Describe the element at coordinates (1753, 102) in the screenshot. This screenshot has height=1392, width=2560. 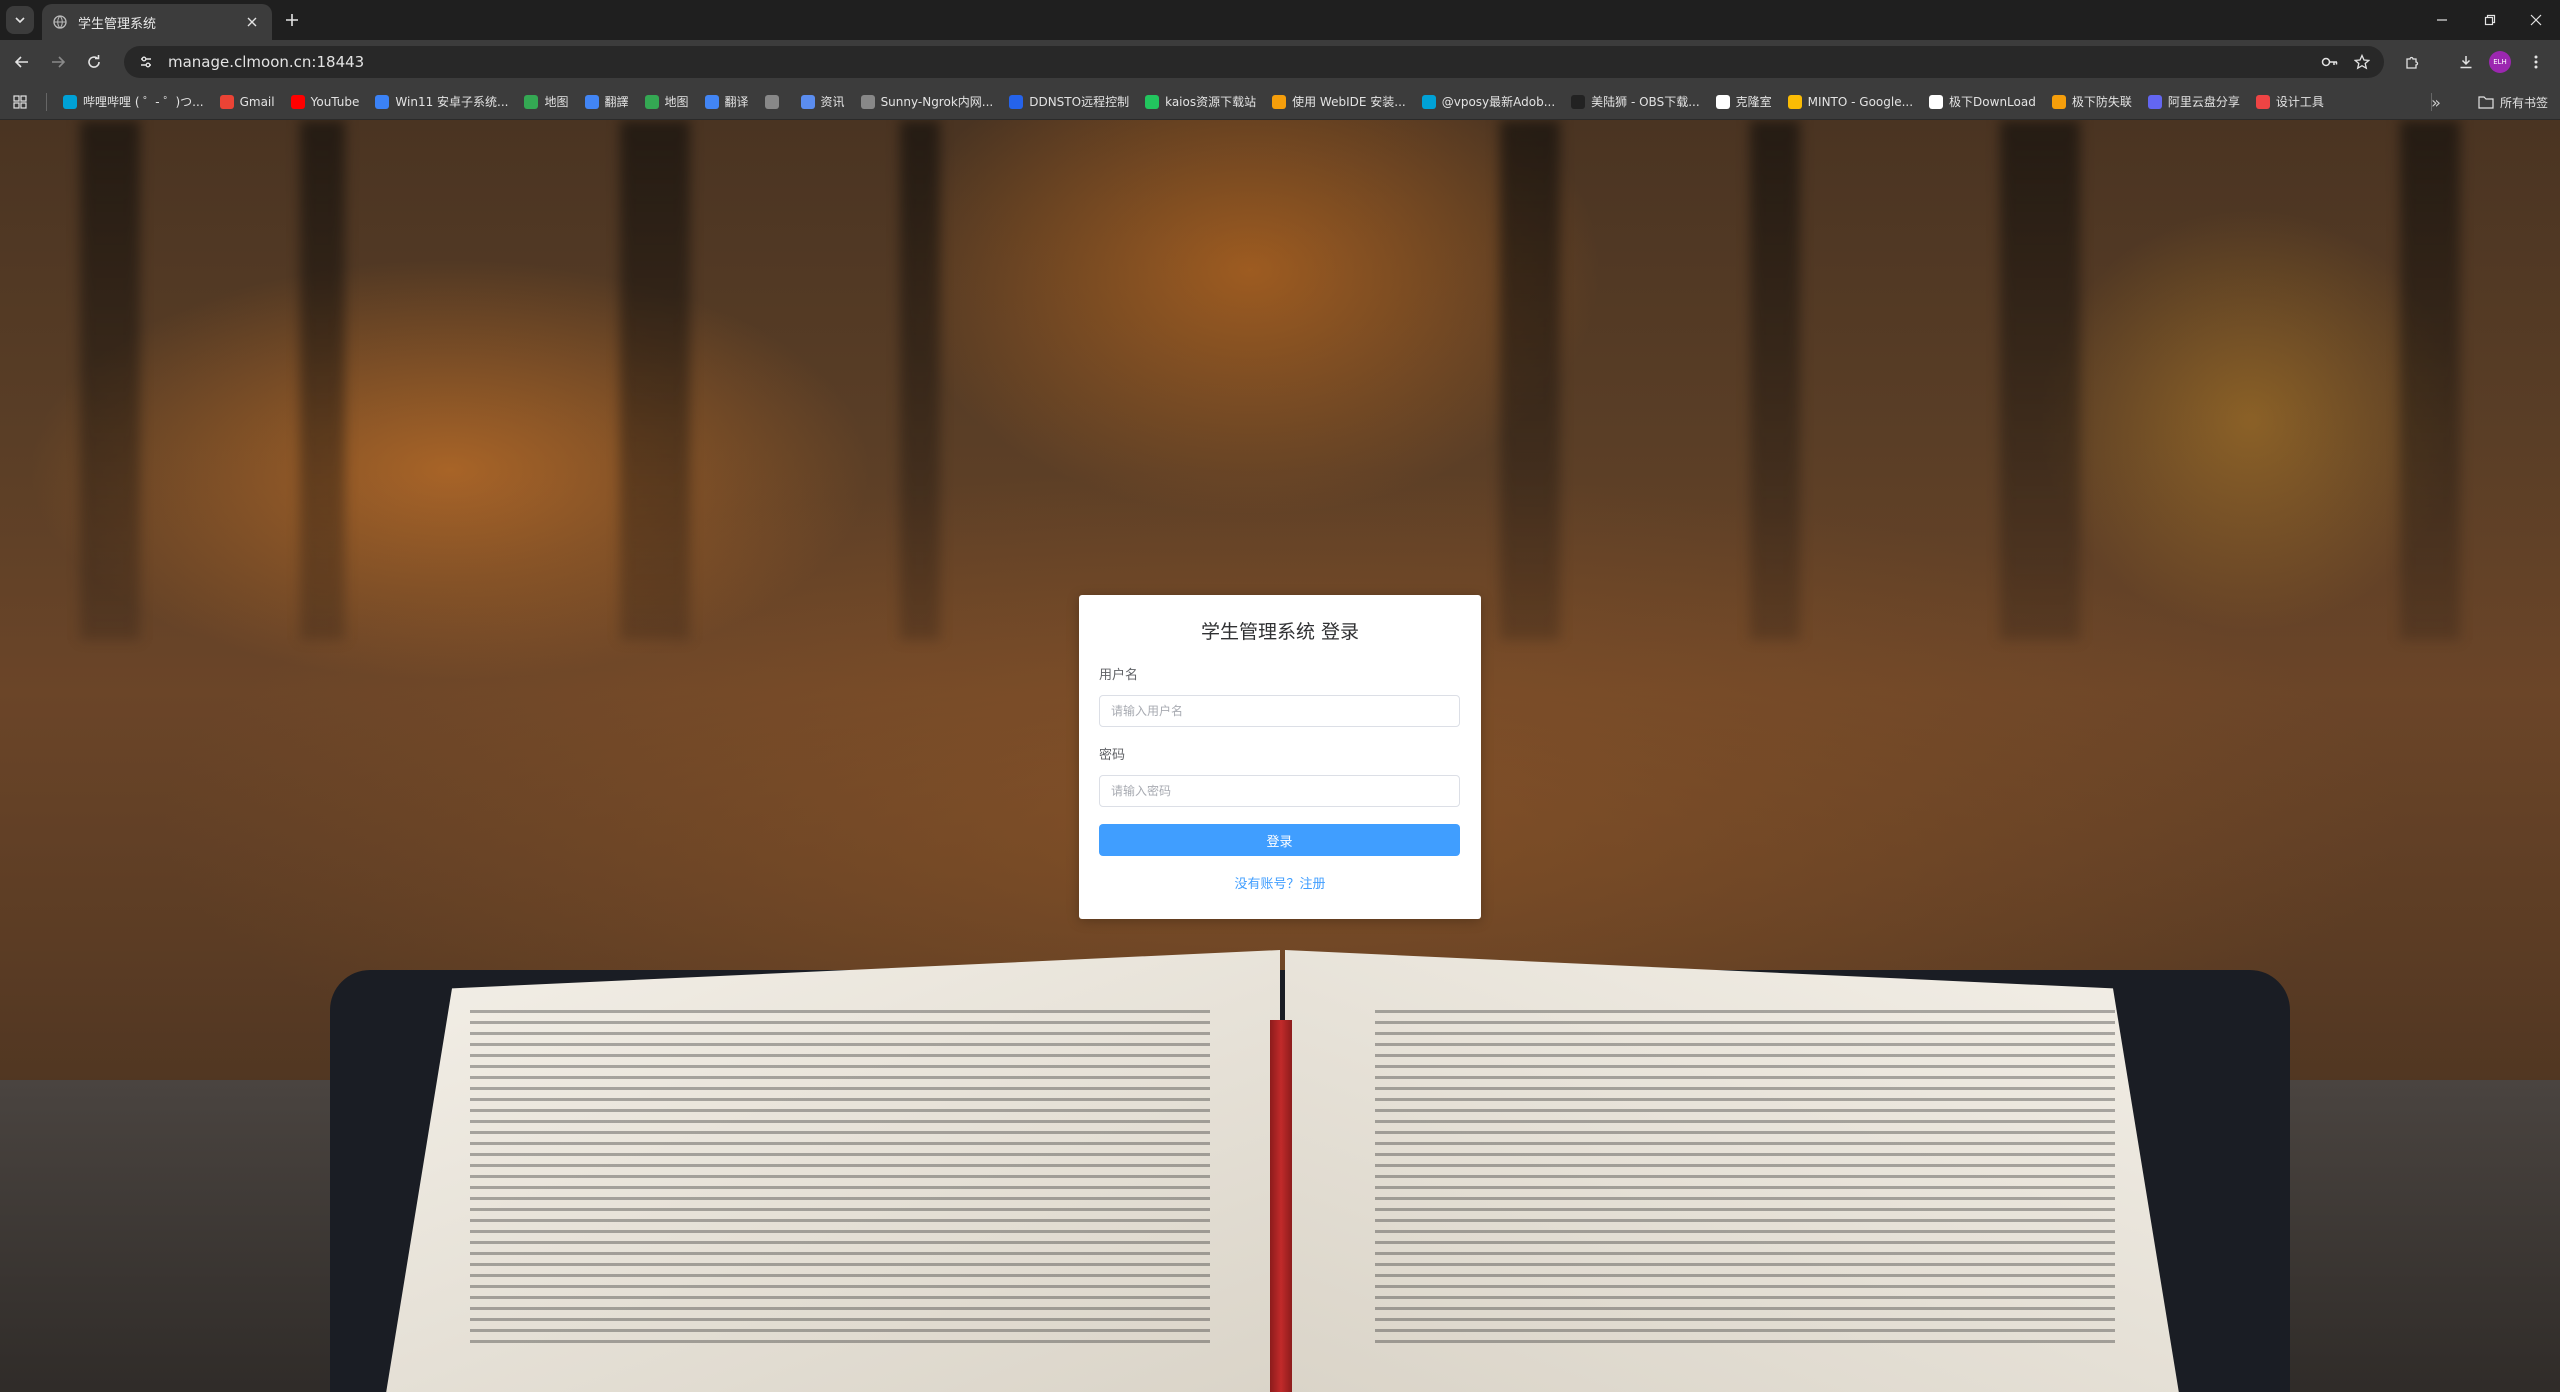
I see `bookmark-label: 克隆室` at that location.